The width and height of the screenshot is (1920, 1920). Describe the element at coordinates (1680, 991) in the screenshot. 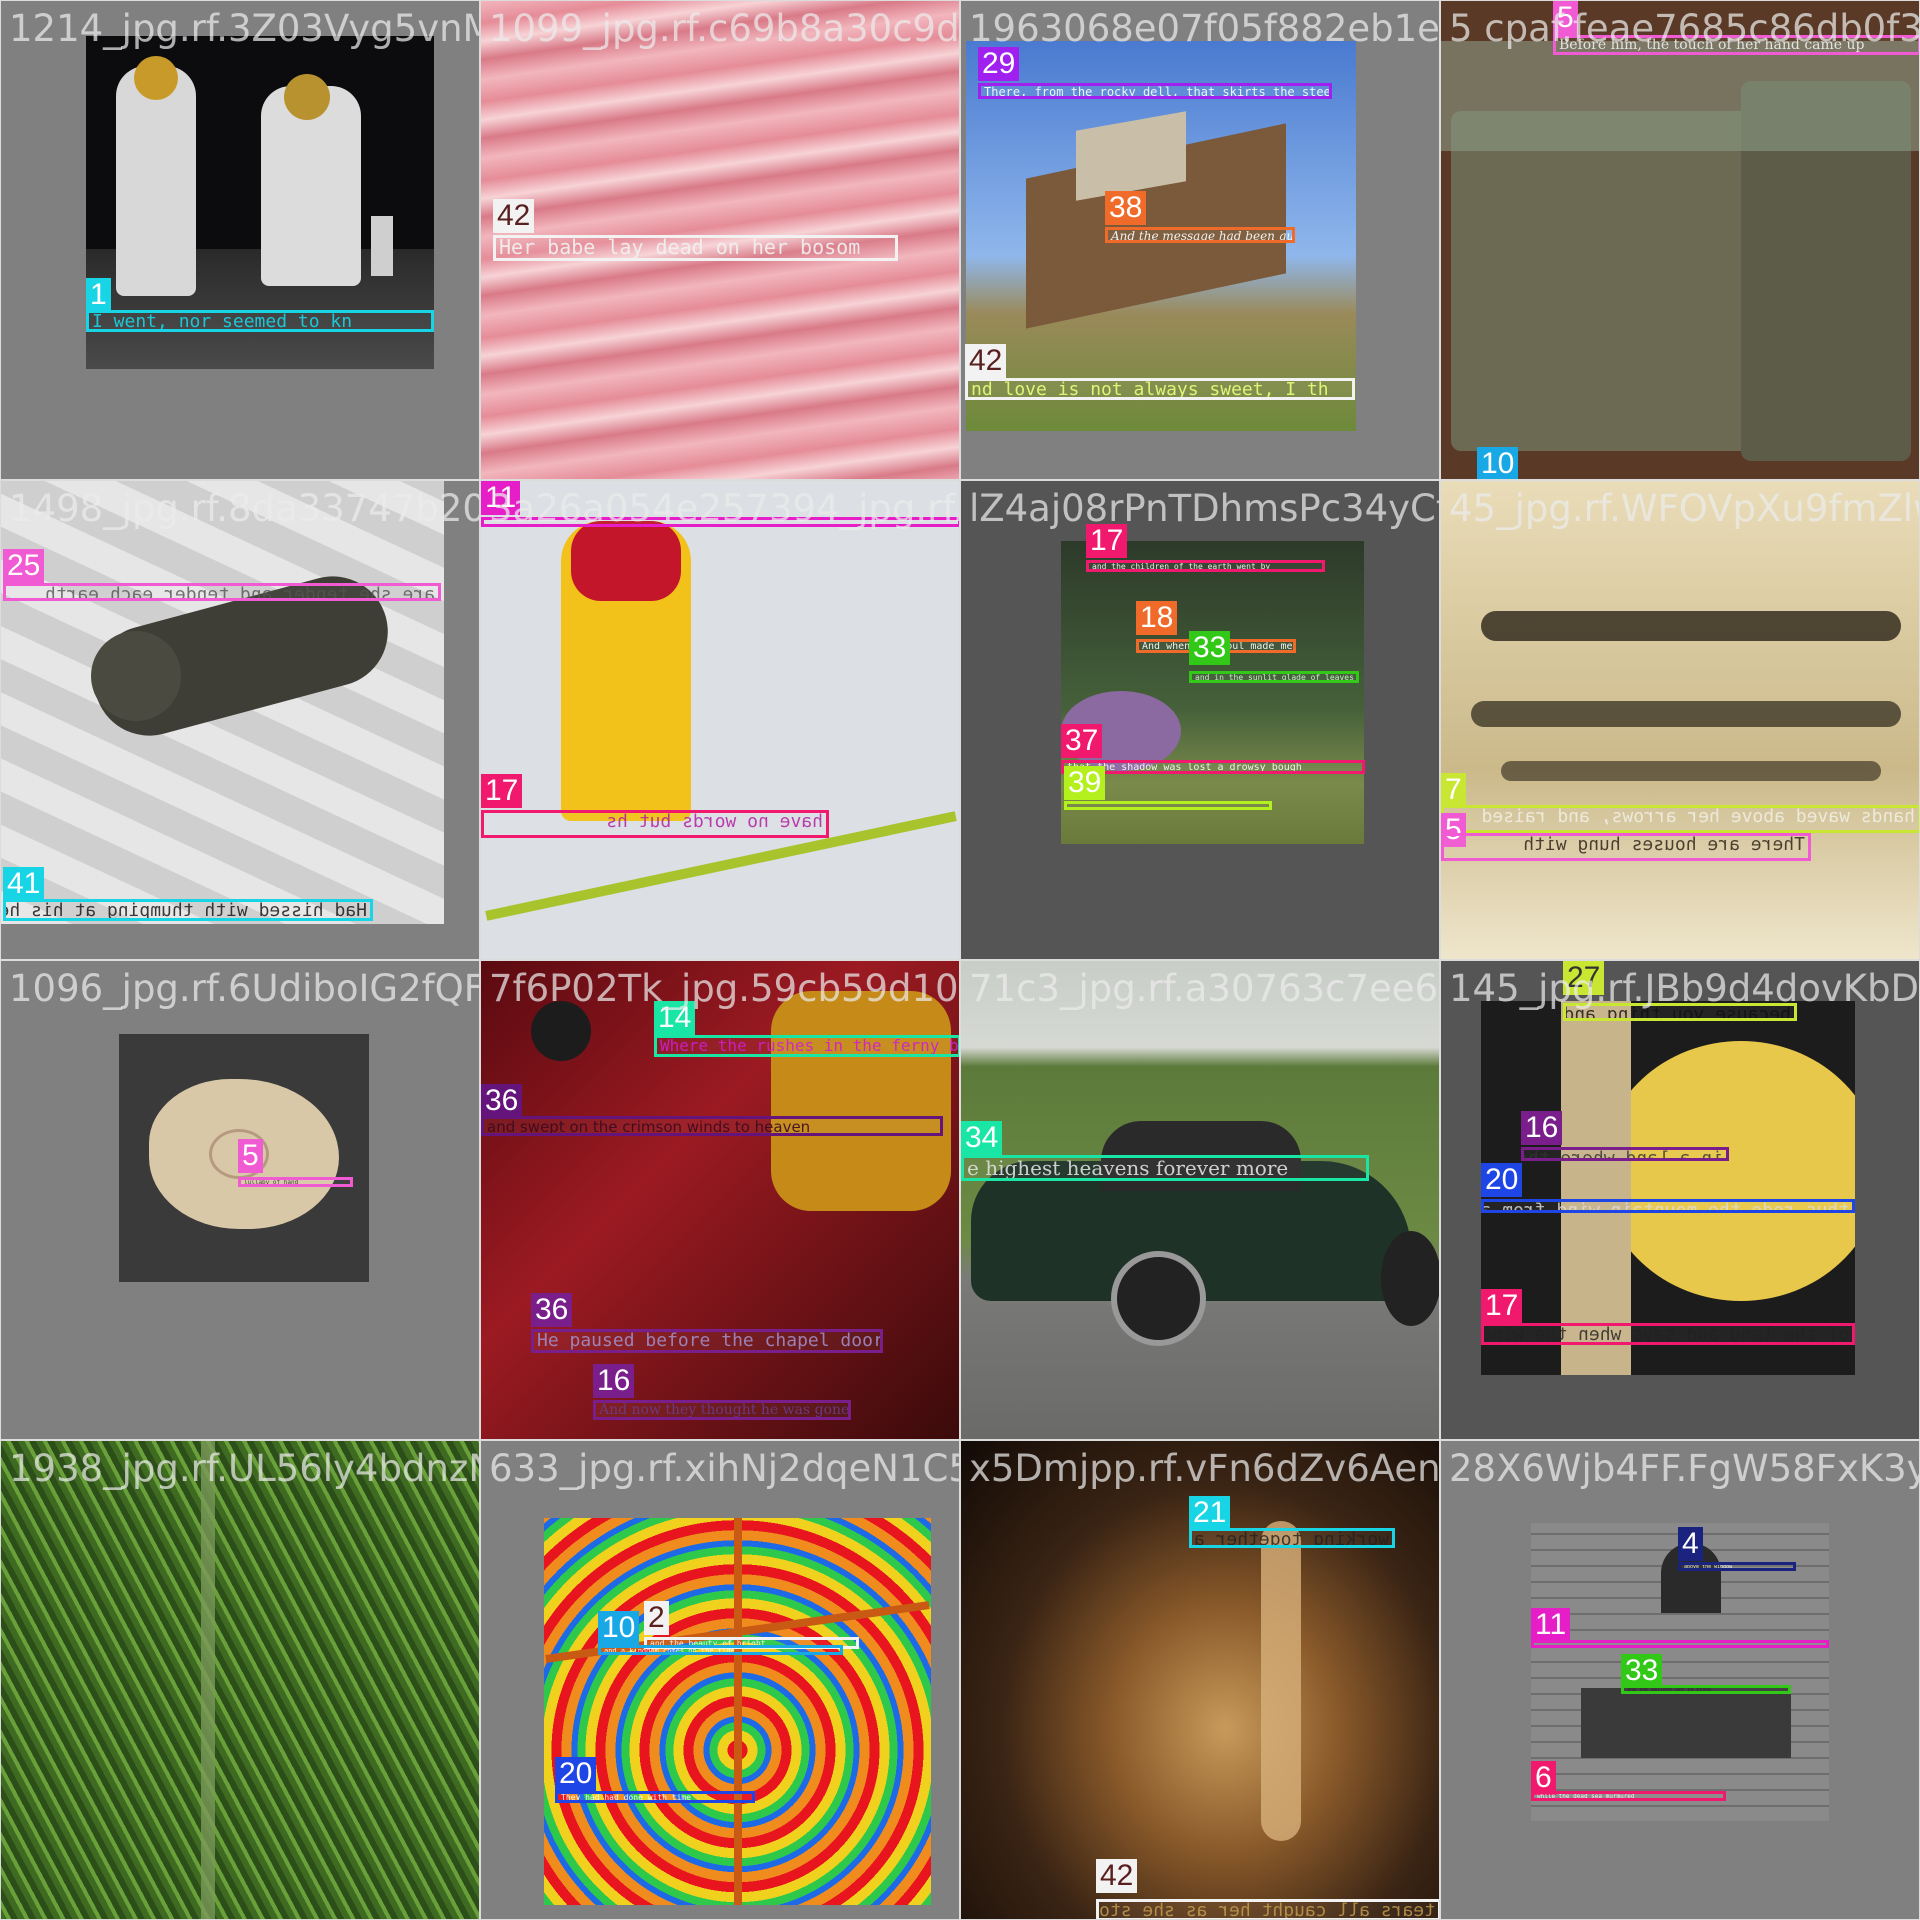

I see `text-label: 27 because you thing and home again` at that location.